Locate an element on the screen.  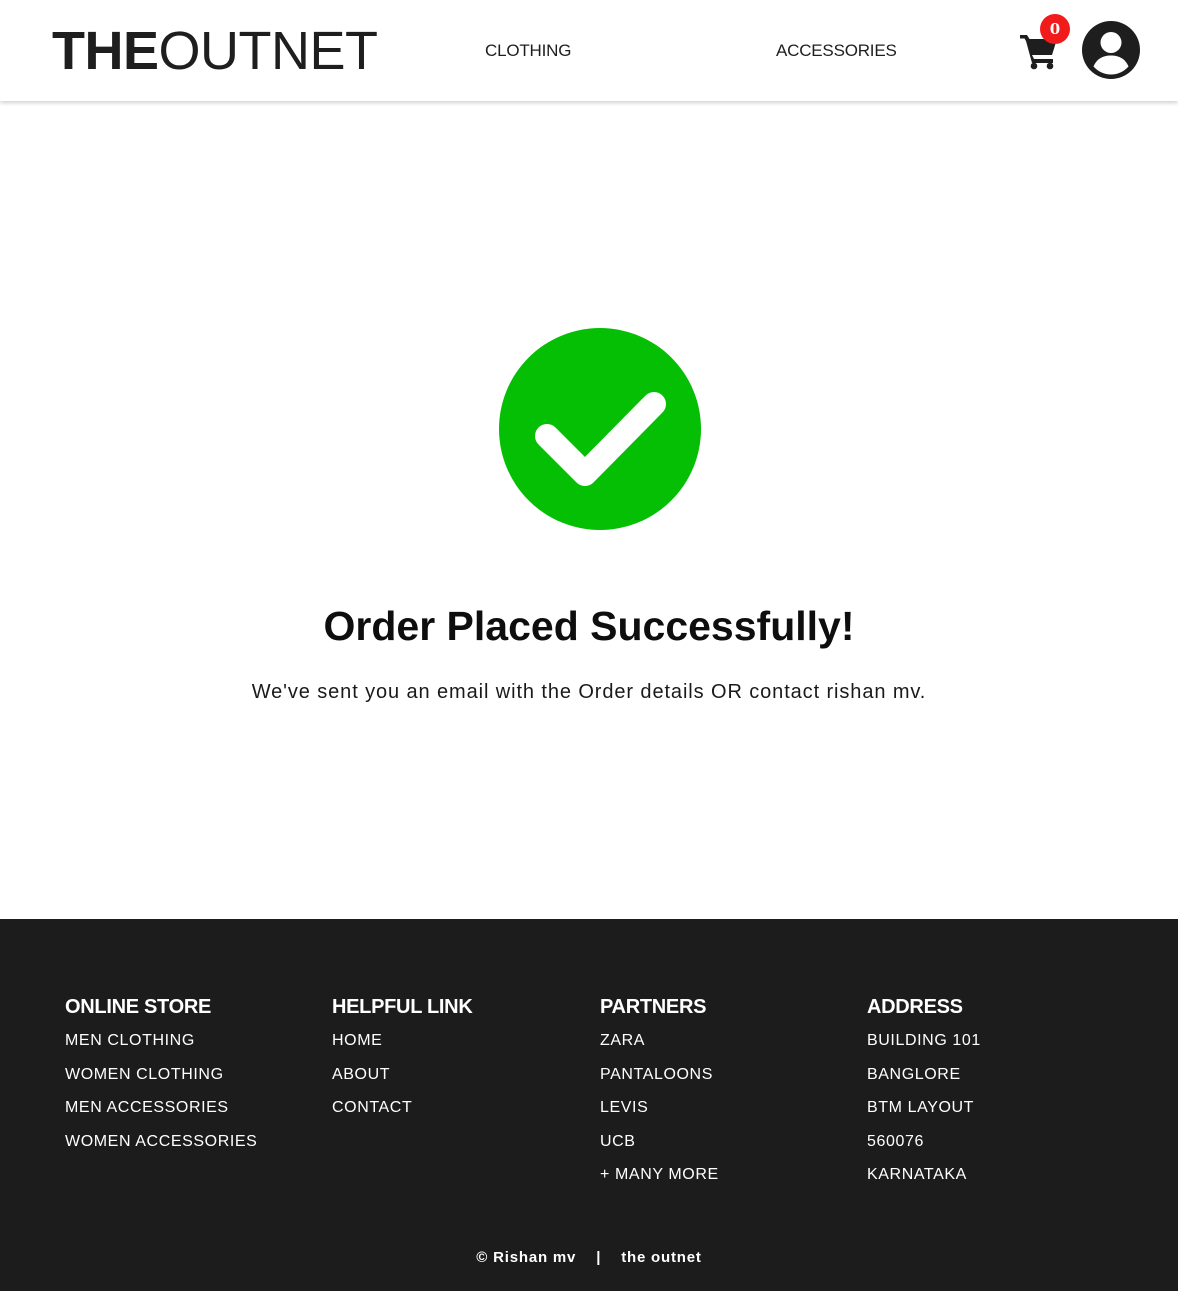
footer-heading: HELPFUL LINK is located at coordinates (402, 1007).